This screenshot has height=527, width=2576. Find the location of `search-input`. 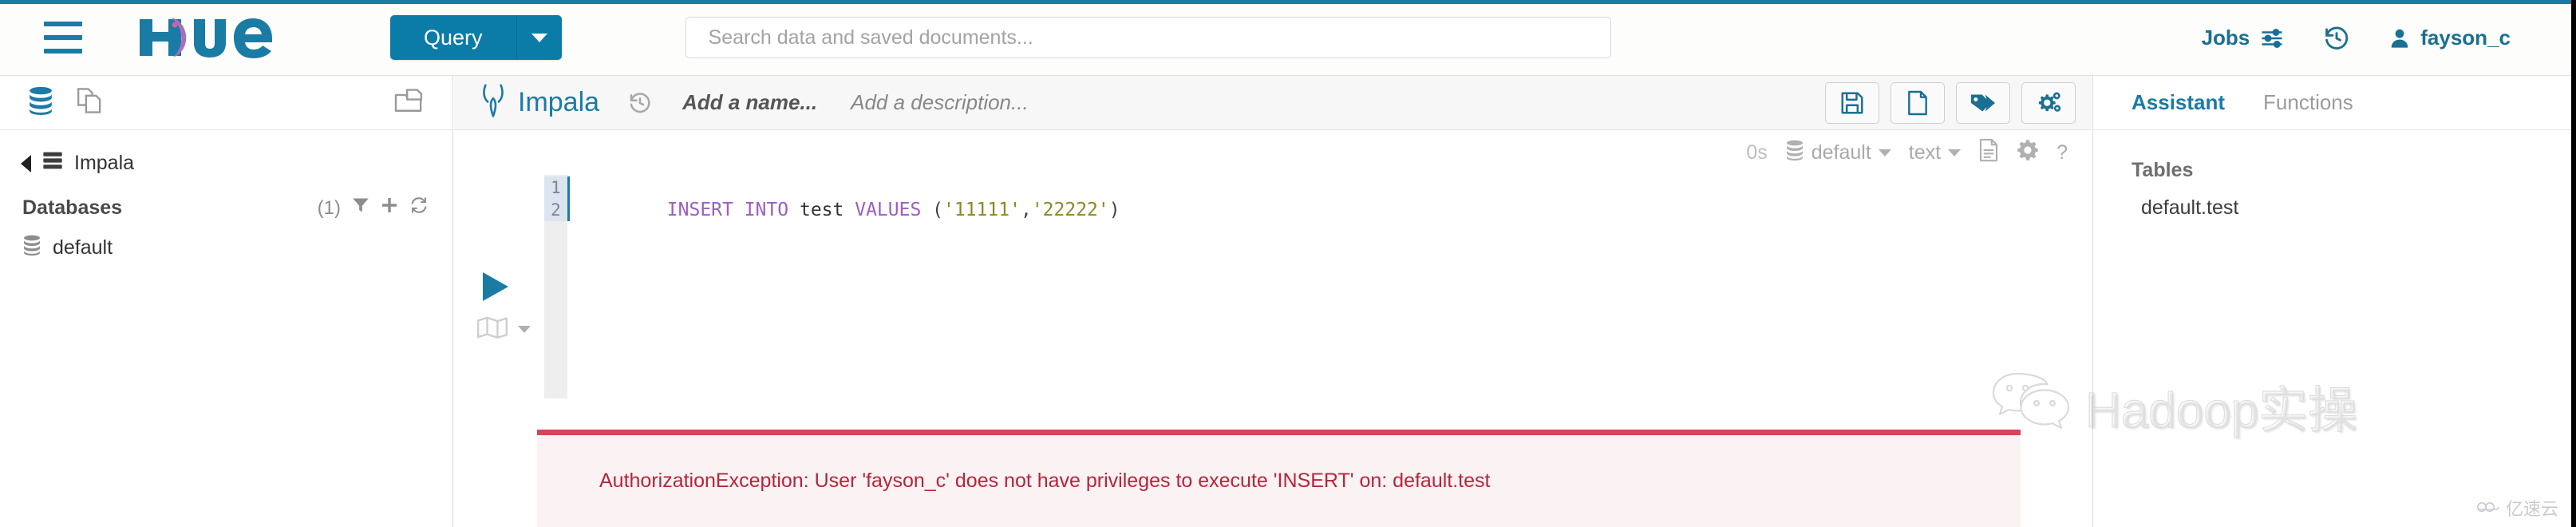

search-input is located at coordinates (1148, 37).